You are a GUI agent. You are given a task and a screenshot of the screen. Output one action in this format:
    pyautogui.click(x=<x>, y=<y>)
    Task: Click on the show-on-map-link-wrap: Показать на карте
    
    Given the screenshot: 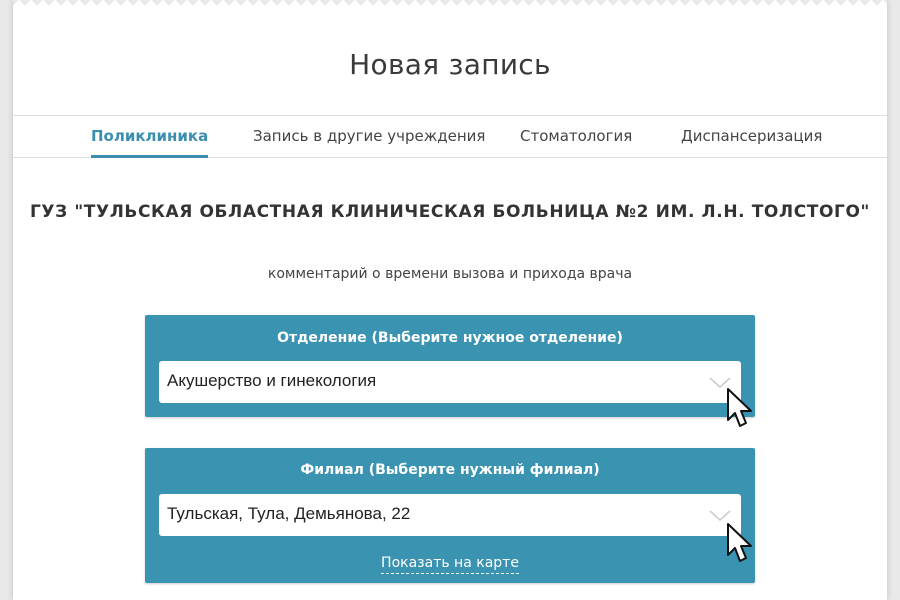 What is the action you would take?
    pyautogui.click(x=450, y=563)
    